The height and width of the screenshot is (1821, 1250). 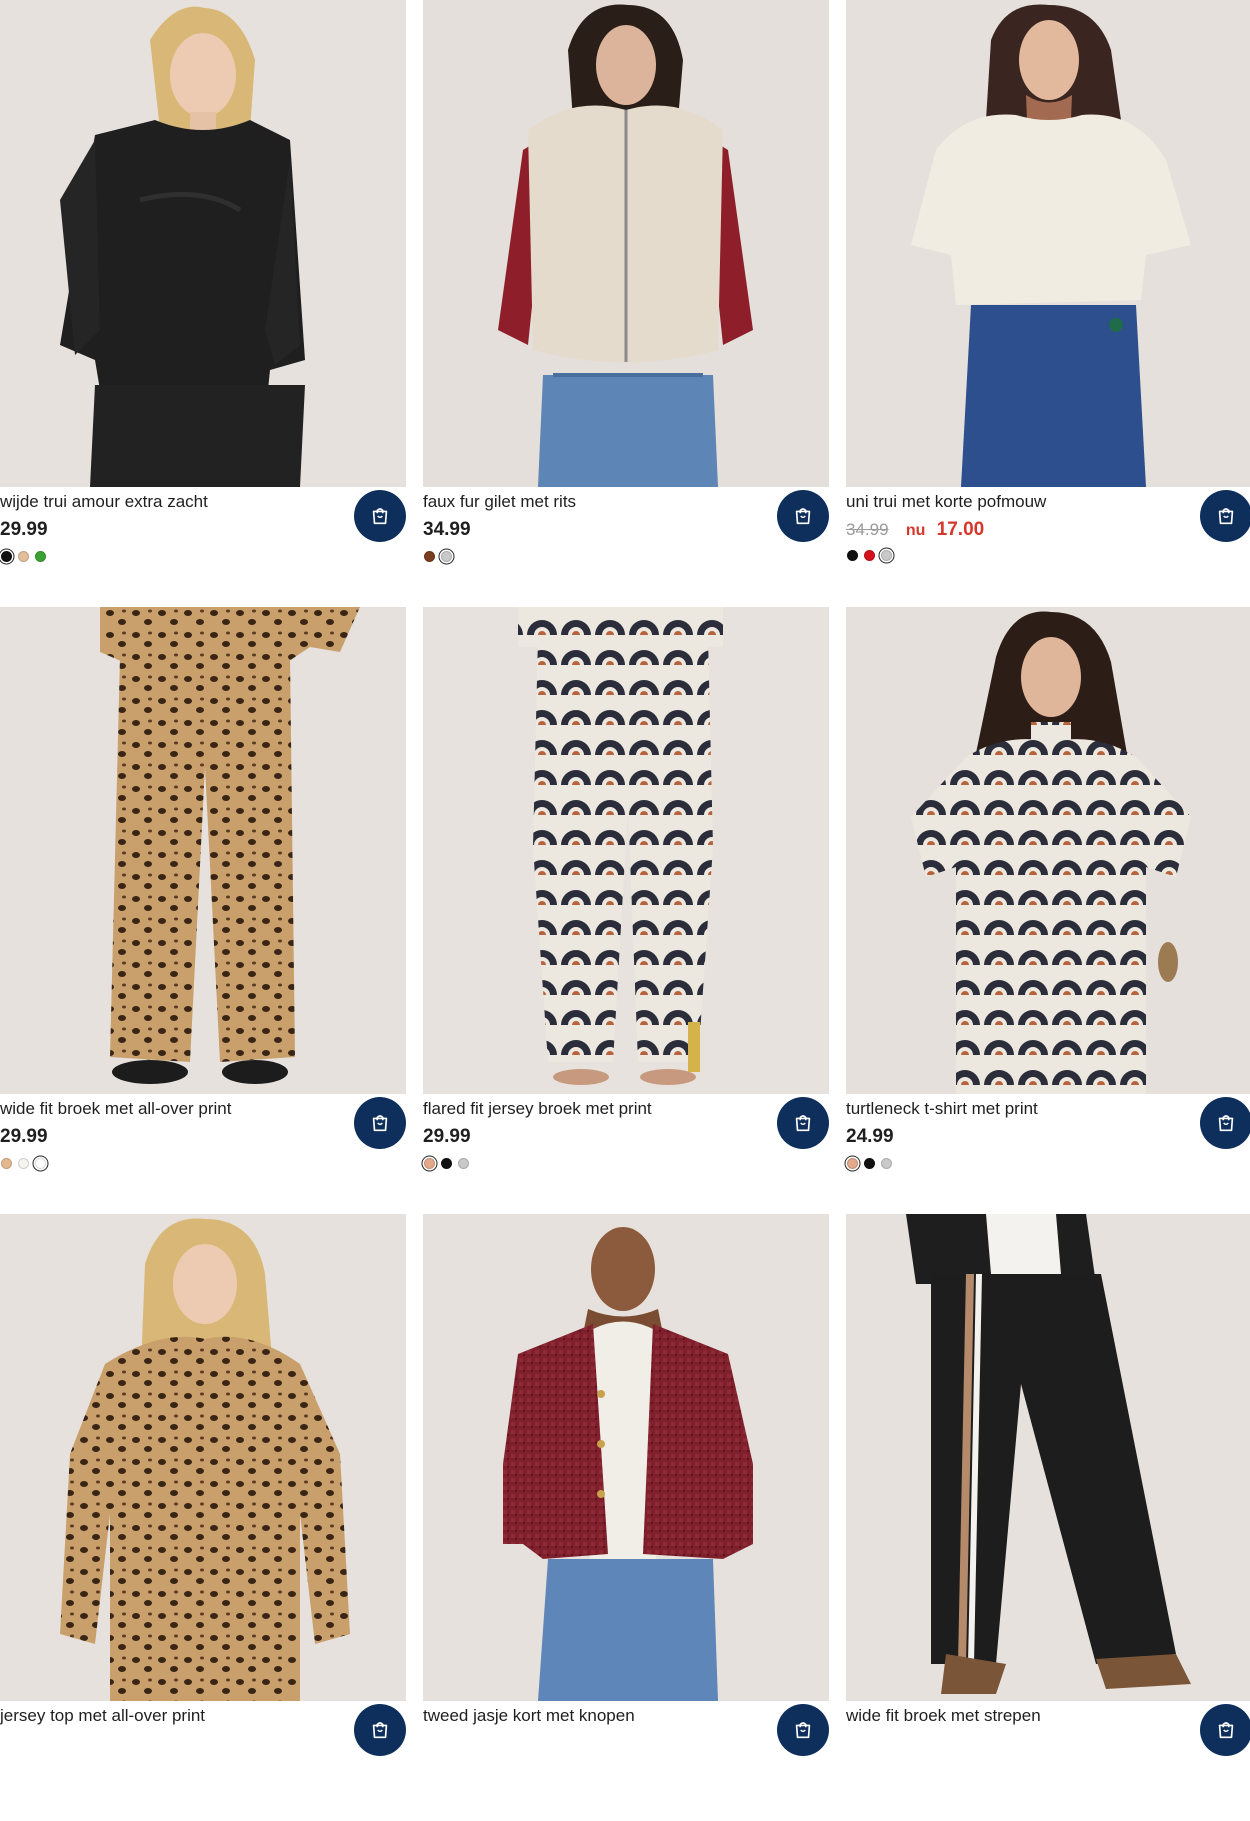 I want to click on price: 34.99, so click(x=447, y=529).